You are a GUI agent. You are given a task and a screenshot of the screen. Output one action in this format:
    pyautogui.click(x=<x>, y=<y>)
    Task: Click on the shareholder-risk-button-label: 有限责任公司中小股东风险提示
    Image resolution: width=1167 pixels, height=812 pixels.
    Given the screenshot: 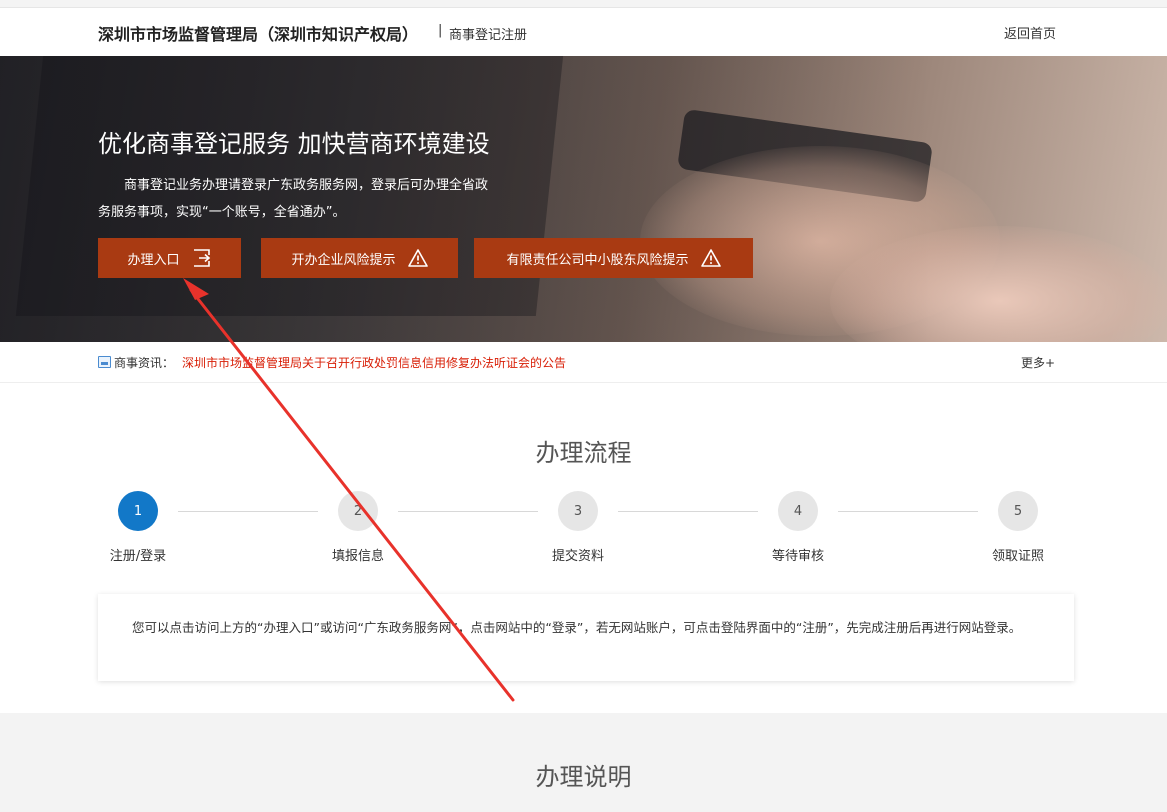 What is the action you would take?
    pyautogui.click(x=597, y=260)
    